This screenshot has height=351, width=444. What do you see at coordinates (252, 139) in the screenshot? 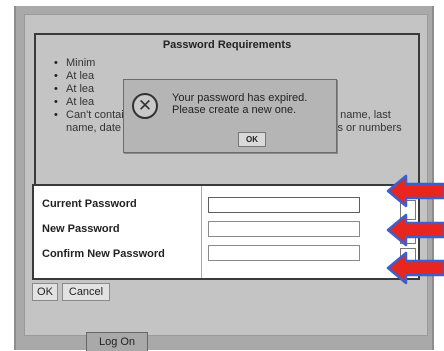
I see `alert-ok-button: OK` at bounding box center [252, 139].